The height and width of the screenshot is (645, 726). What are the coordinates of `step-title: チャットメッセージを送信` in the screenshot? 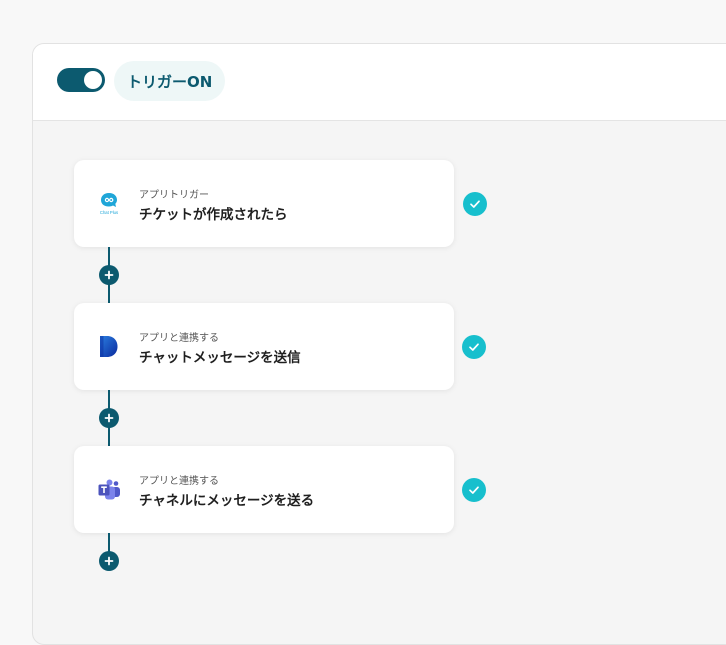 It's located at (220, 358).